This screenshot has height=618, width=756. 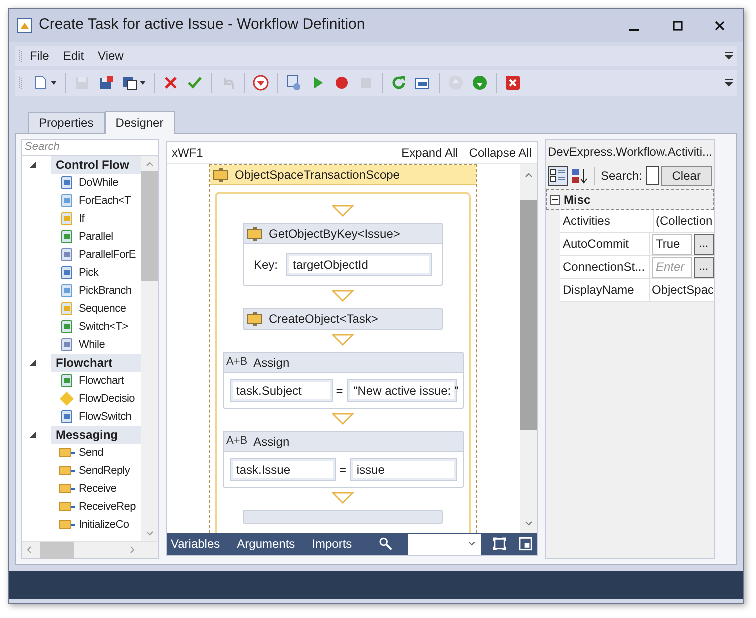 What do you see at coordinates (555, 199) in the screenshot?
I see `collapse-icon` at bounding box center [555, 199].